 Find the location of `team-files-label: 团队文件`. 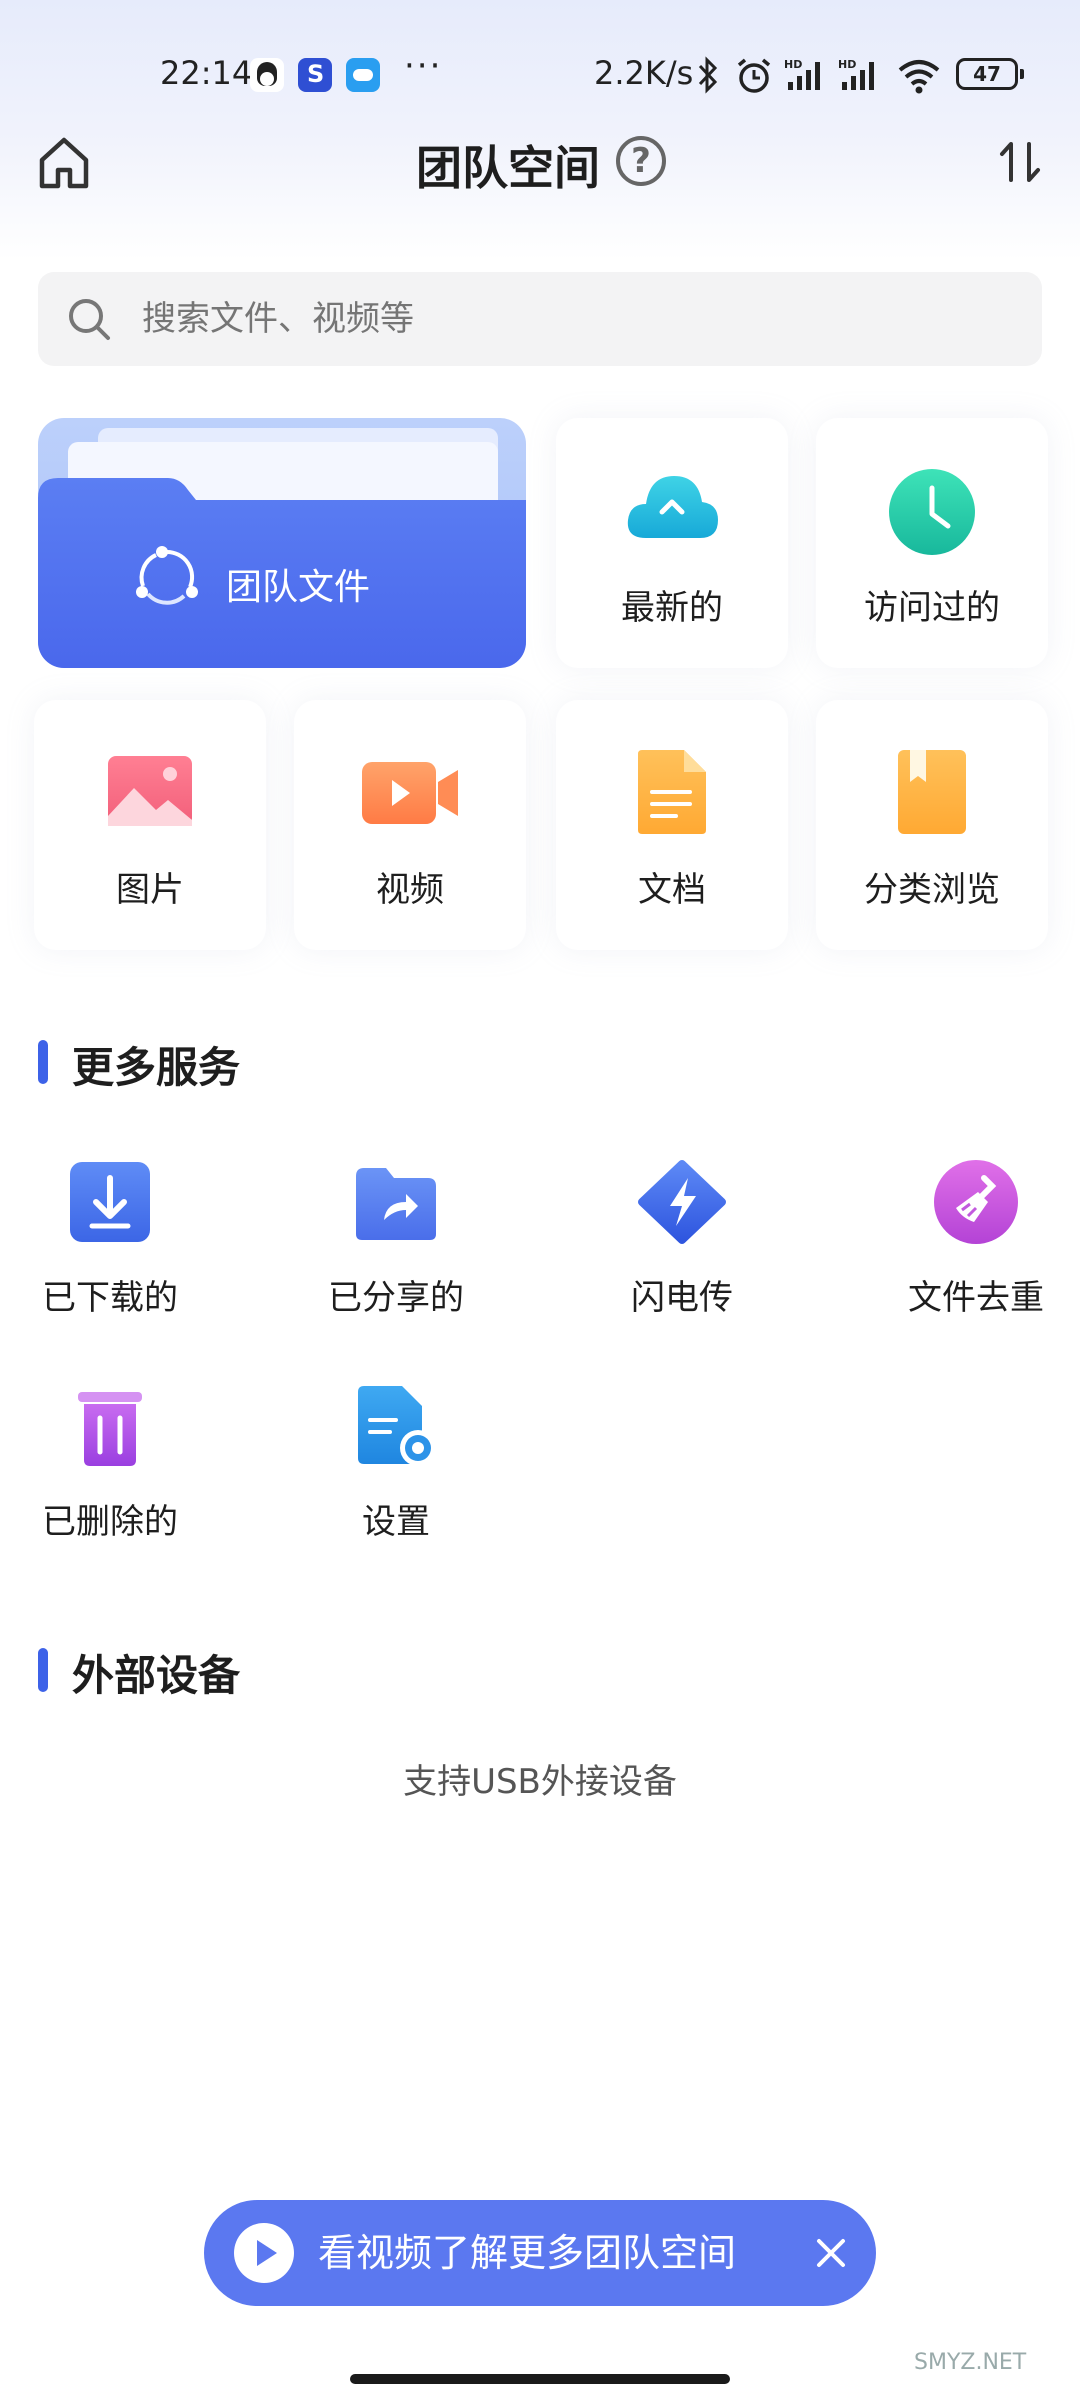

team-files-label: 团队文件 is located at coordinates (298, 587).